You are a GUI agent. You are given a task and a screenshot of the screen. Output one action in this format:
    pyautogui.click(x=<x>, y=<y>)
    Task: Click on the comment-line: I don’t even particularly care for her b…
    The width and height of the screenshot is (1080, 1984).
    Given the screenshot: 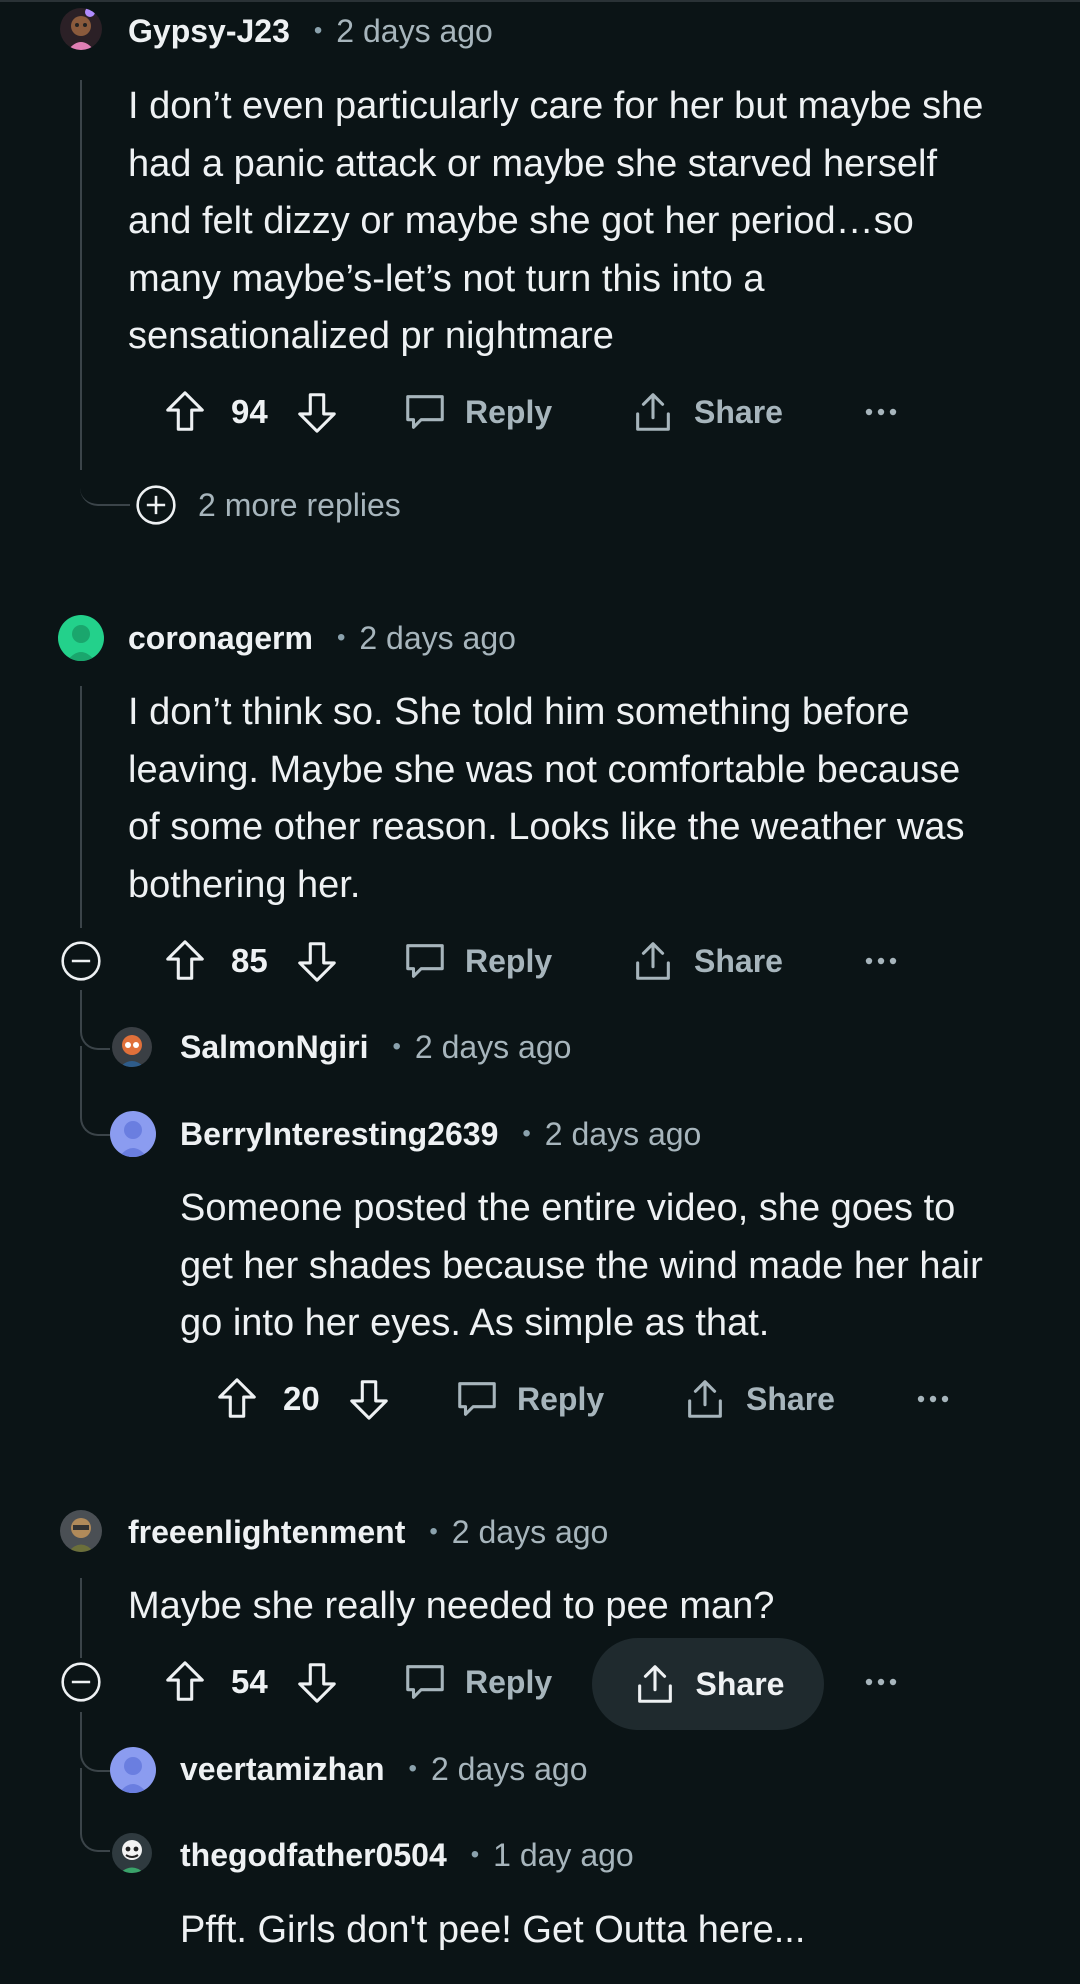 What is the action you would take?
    pyautogui.click(x=556, y=106)
    